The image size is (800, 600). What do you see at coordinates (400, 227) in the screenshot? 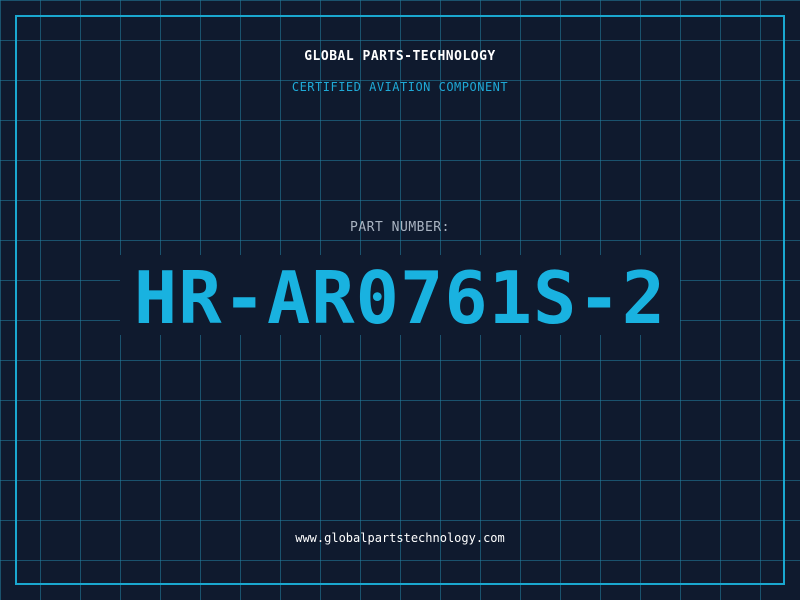
I see `part-number-label: PART NUMBER:` at bounding box center [400, 227].